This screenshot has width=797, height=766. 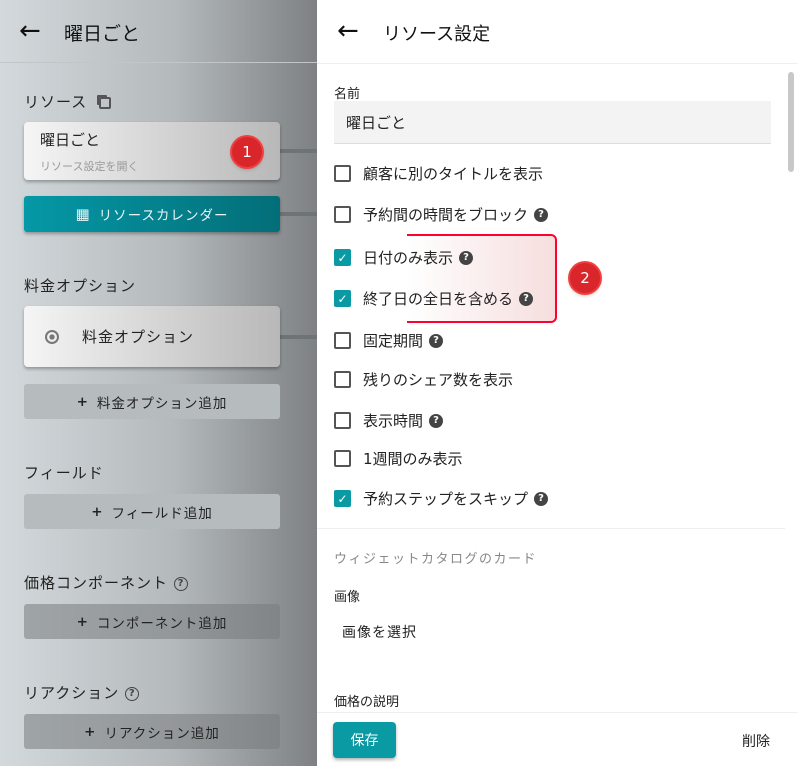 I want to click on calendar-button-label: リソースカレンダー, so click(x=163, y=216).